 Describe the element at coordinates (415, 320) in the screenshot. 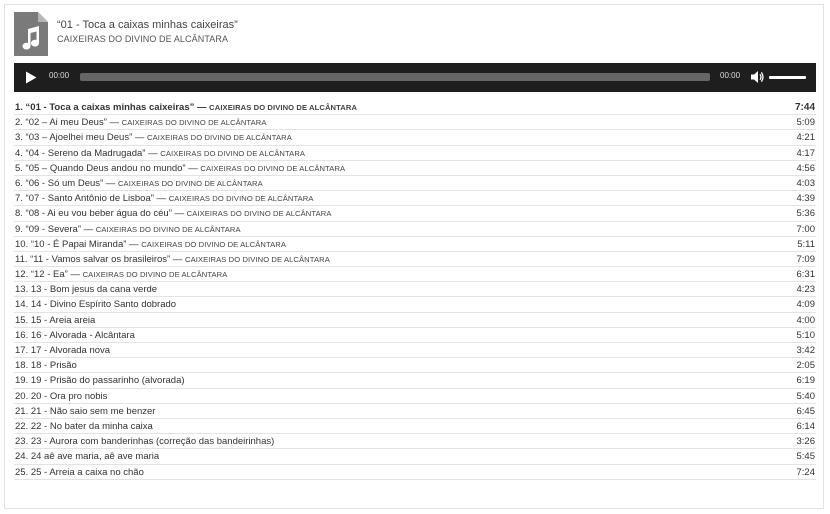

I see `track-row: 15. 15 - Areia areia 4:00` at that location.